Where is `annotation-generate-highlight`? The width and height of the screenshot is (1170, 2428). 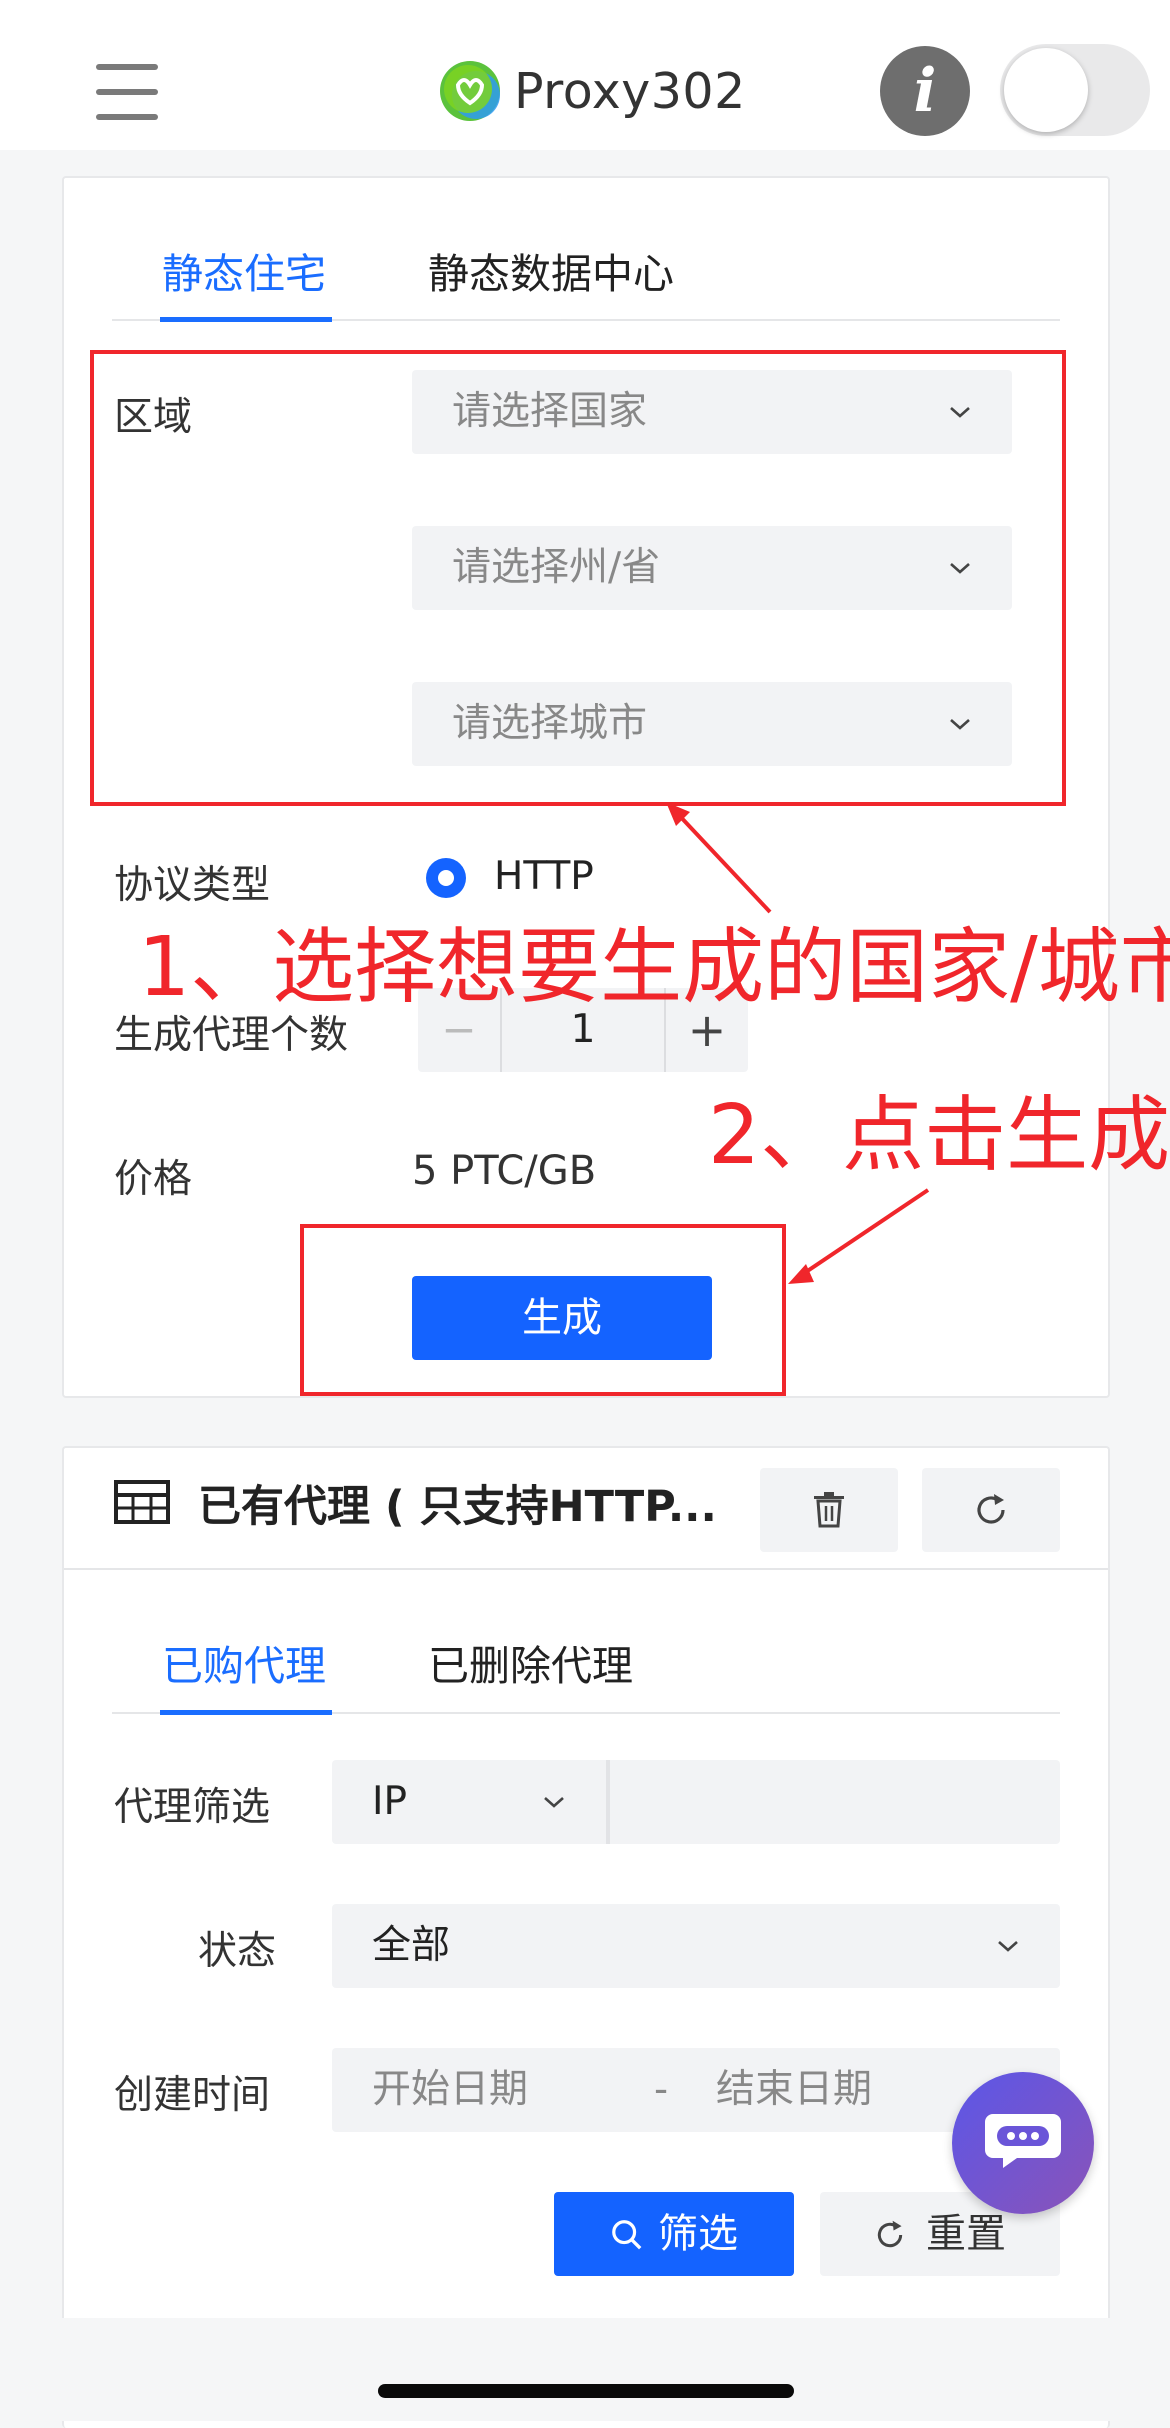
annotation-generate-highlight is located at coordinates (543, 1310).